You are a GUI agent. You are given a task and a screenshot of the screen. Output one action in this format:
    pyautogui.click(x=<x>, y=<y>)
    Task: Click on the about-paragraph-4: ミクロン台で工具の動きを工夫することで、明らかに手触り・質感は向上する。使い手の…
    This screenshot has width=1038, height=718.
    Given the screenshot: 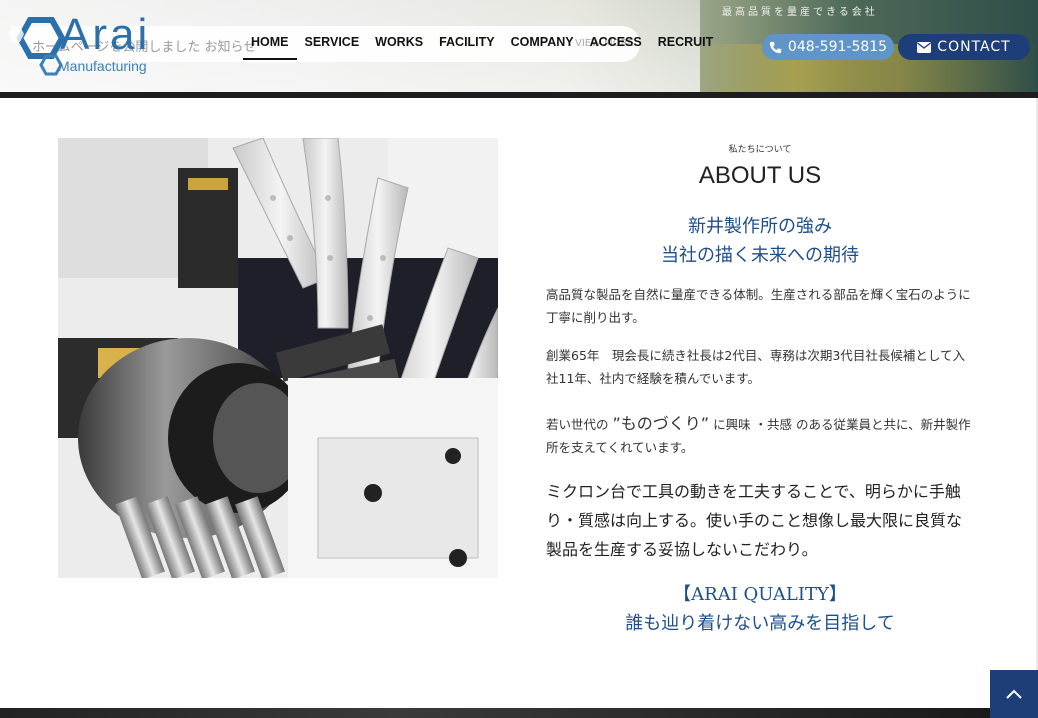 What is the action you would take?
    pyautogui.click(x=754, y=520)
    